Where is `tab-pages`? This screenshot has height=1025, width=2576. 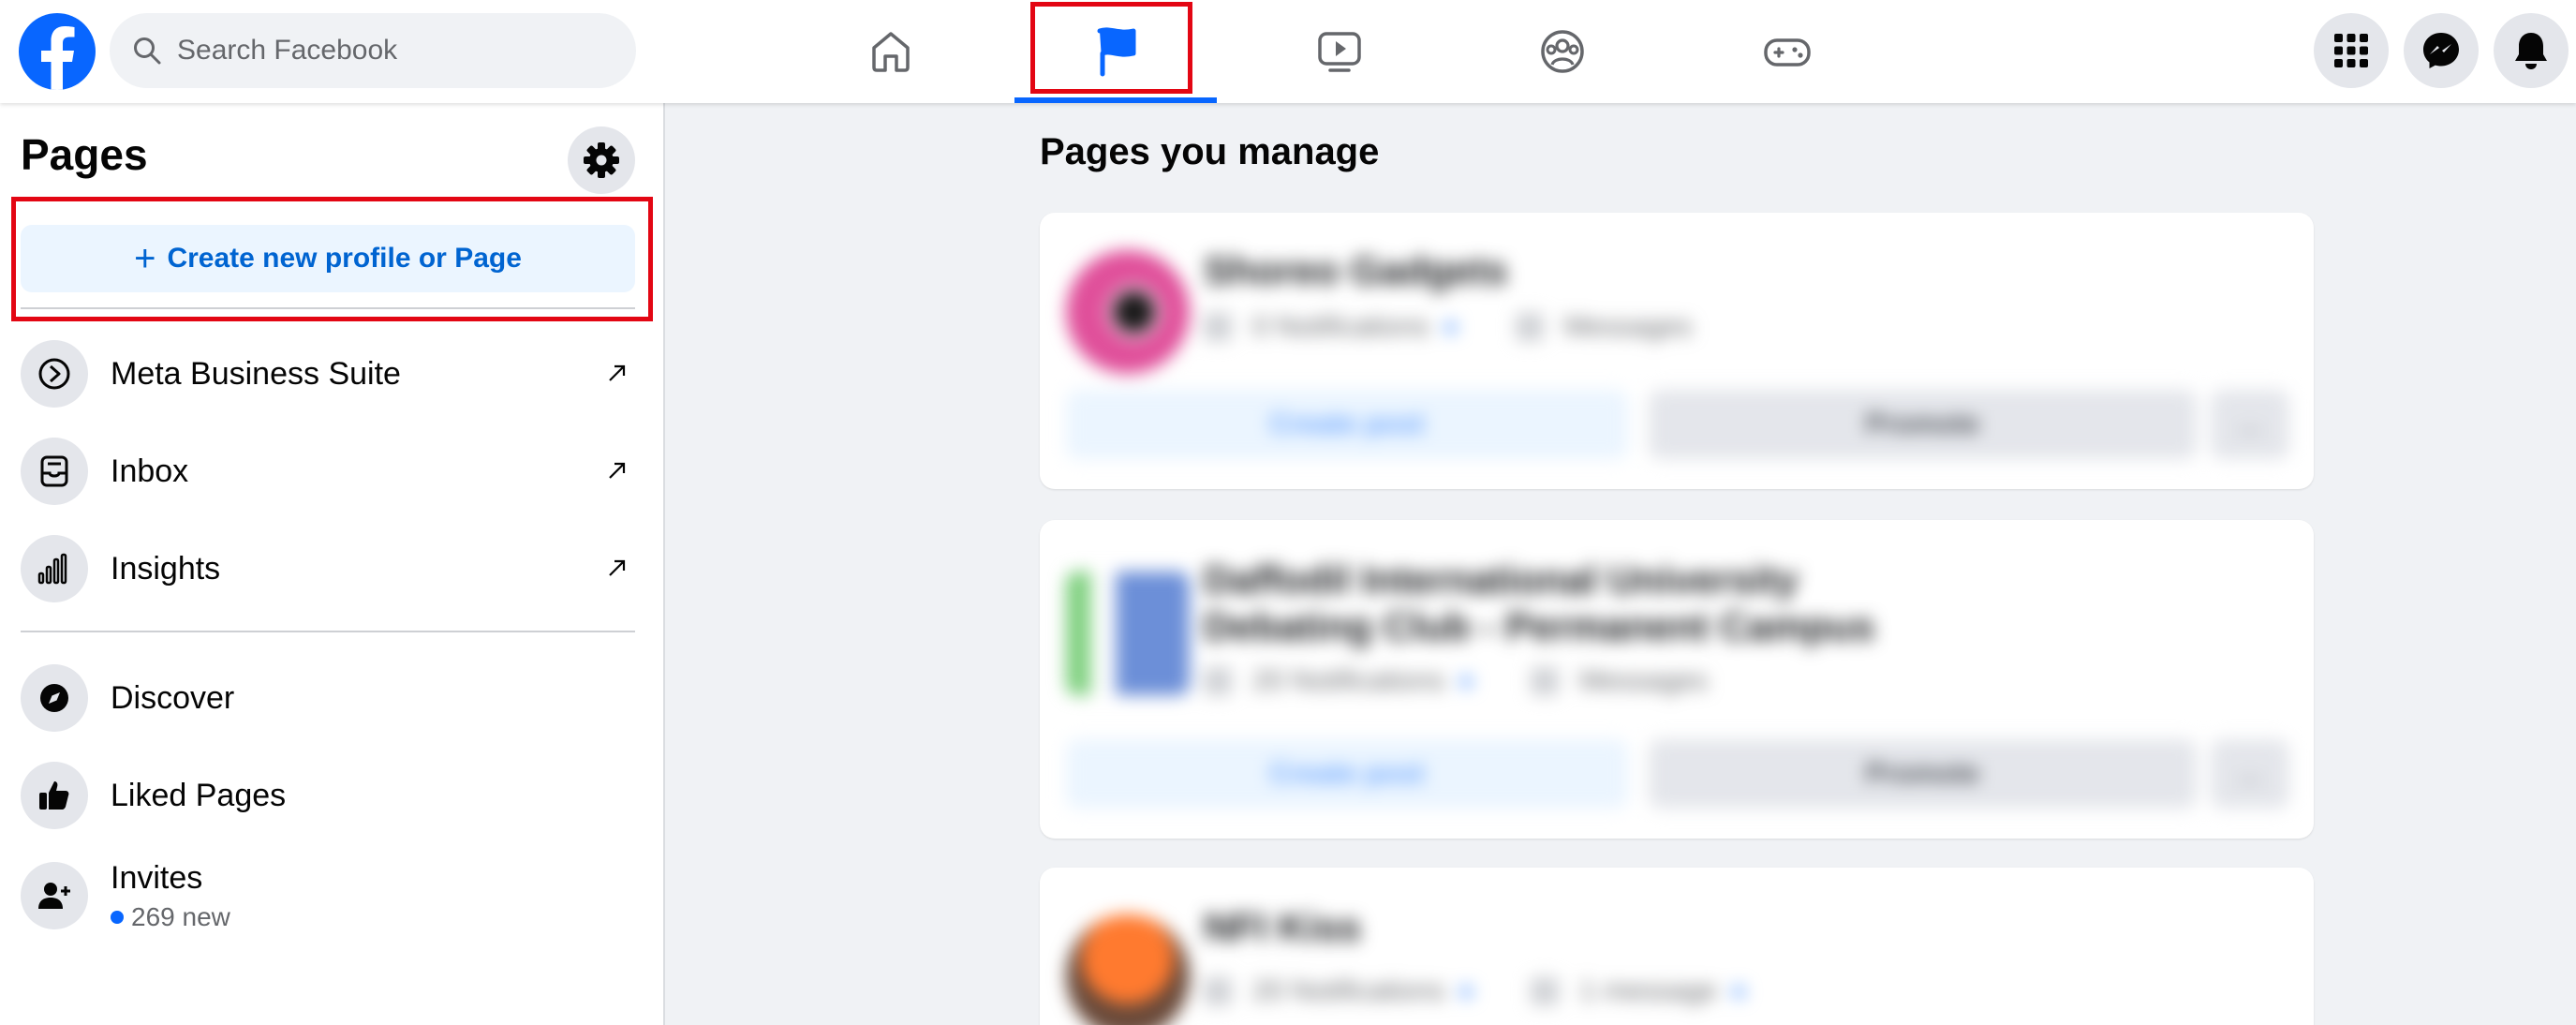 tab-pages is located at coordinates (1115, 51).